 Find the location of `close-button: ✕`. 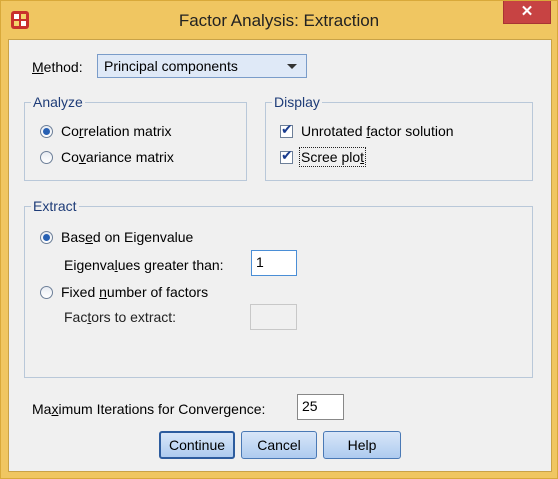

close-button: ✕ is located at coordinates (527, 12).